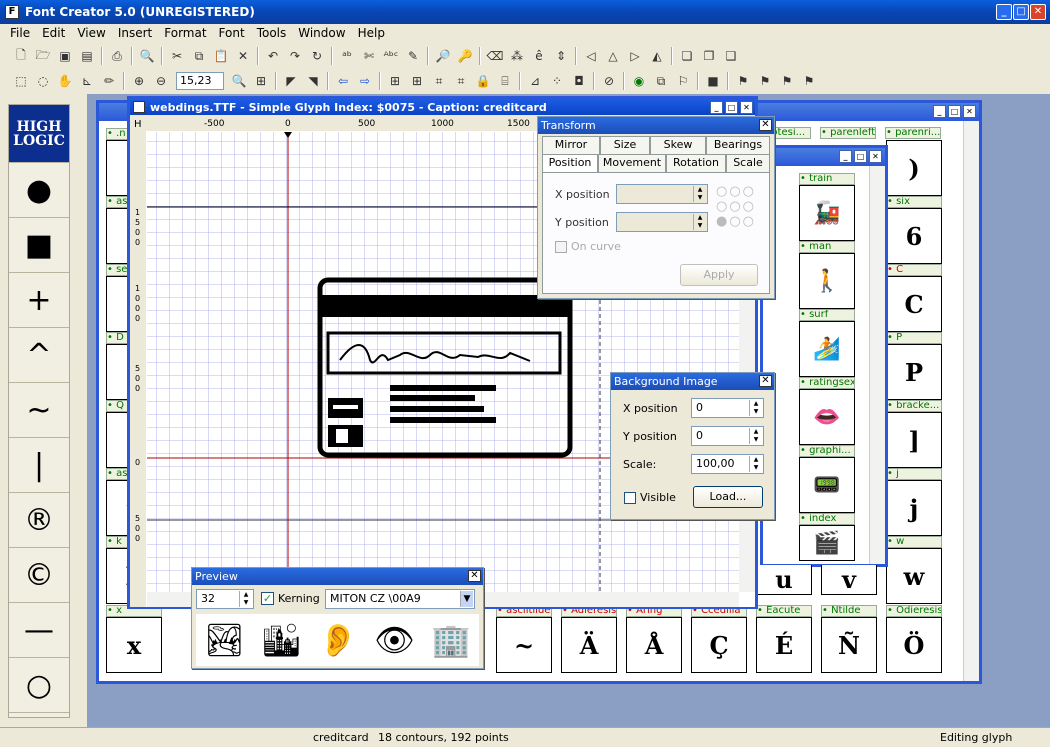 Image resolution: width=1050 pixels, height=747 pixels. Describe the element at coordinates (395, 81) in the screenshot. I see `grid-icon: ⊞` at that location.